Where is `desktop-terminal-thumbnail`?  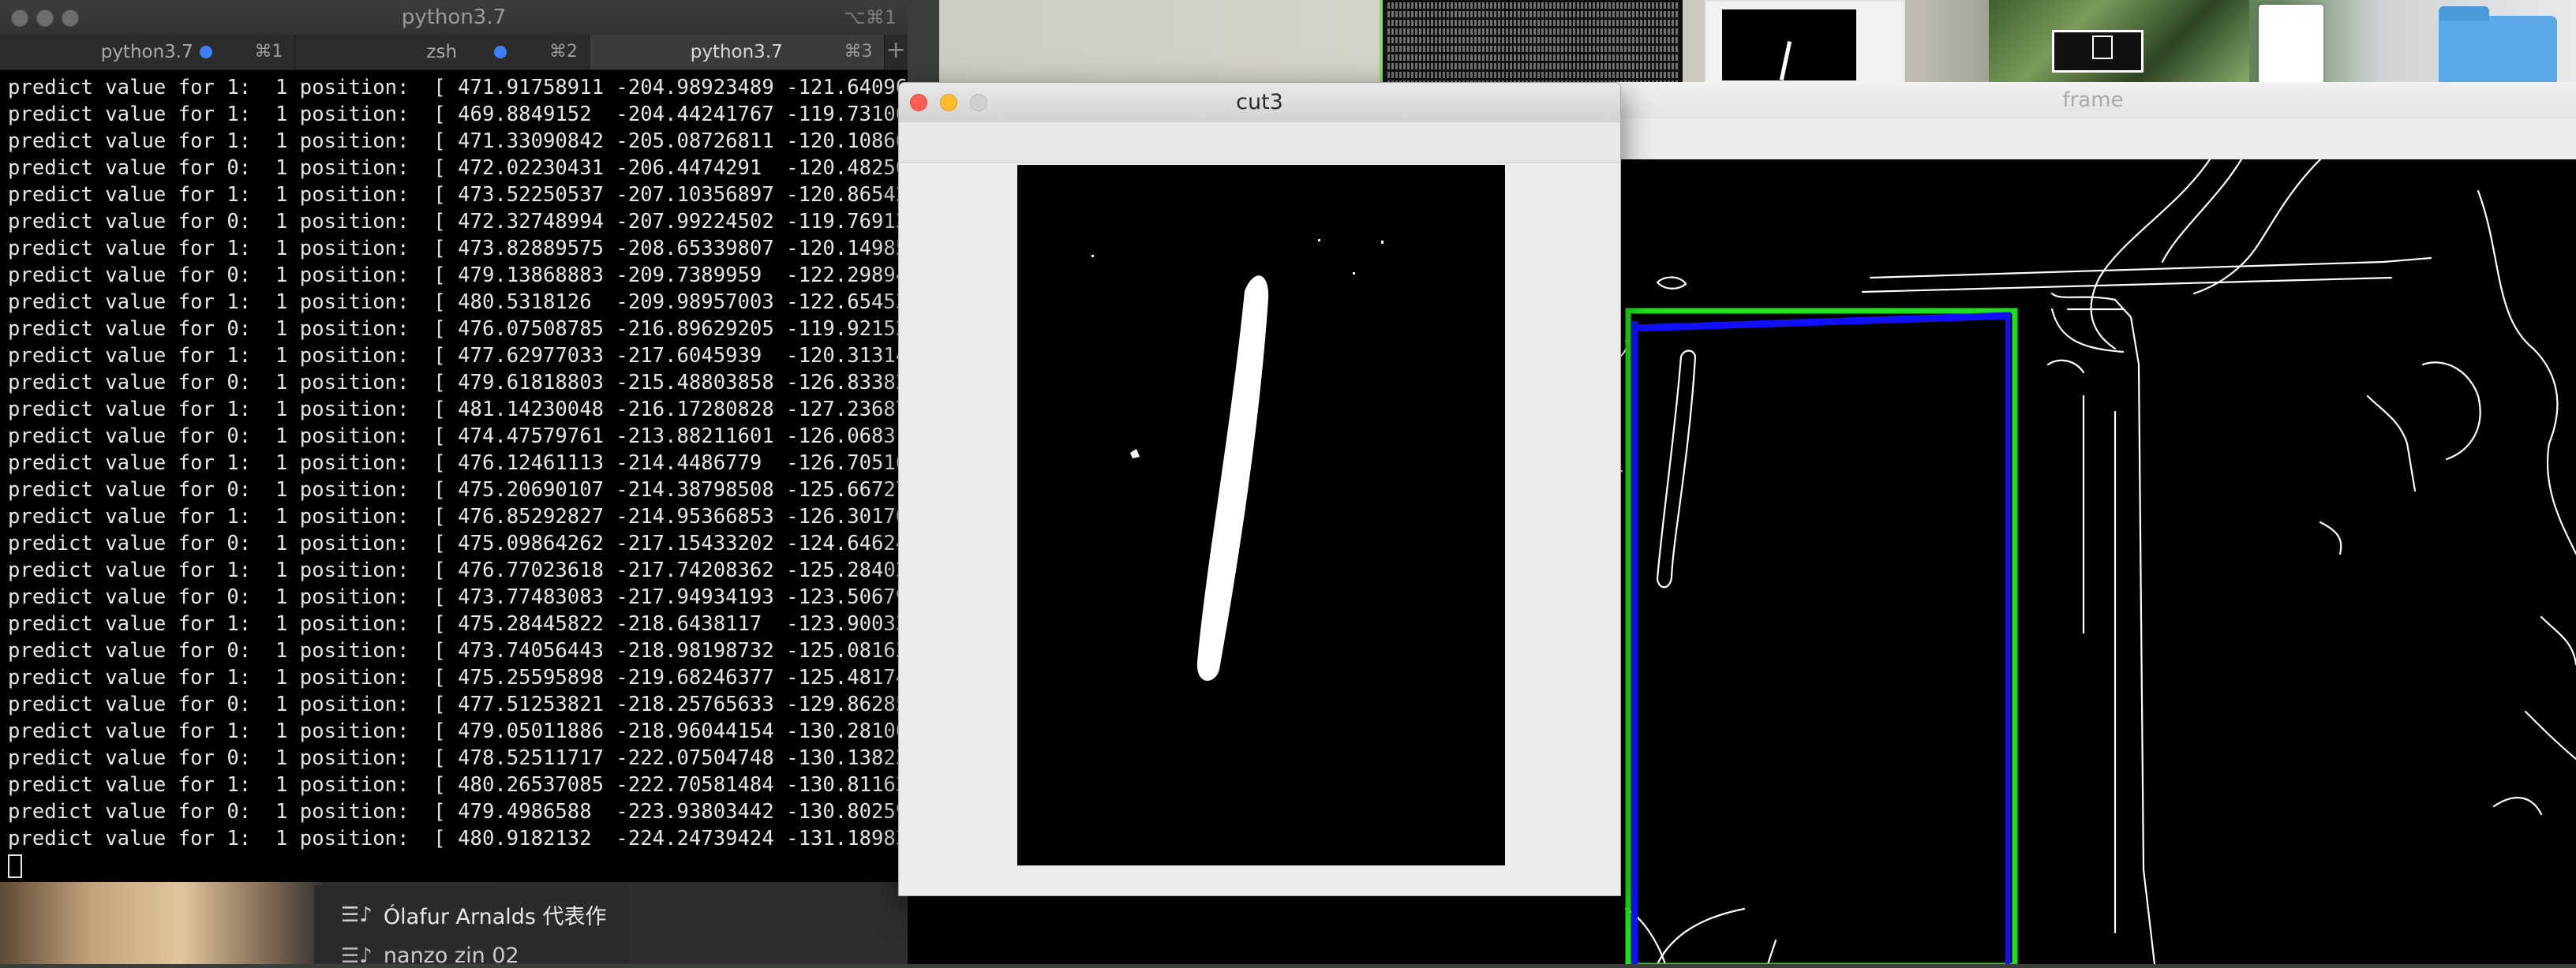 desktop-terminal-thumbnail is located at coordinates (1531, 43).